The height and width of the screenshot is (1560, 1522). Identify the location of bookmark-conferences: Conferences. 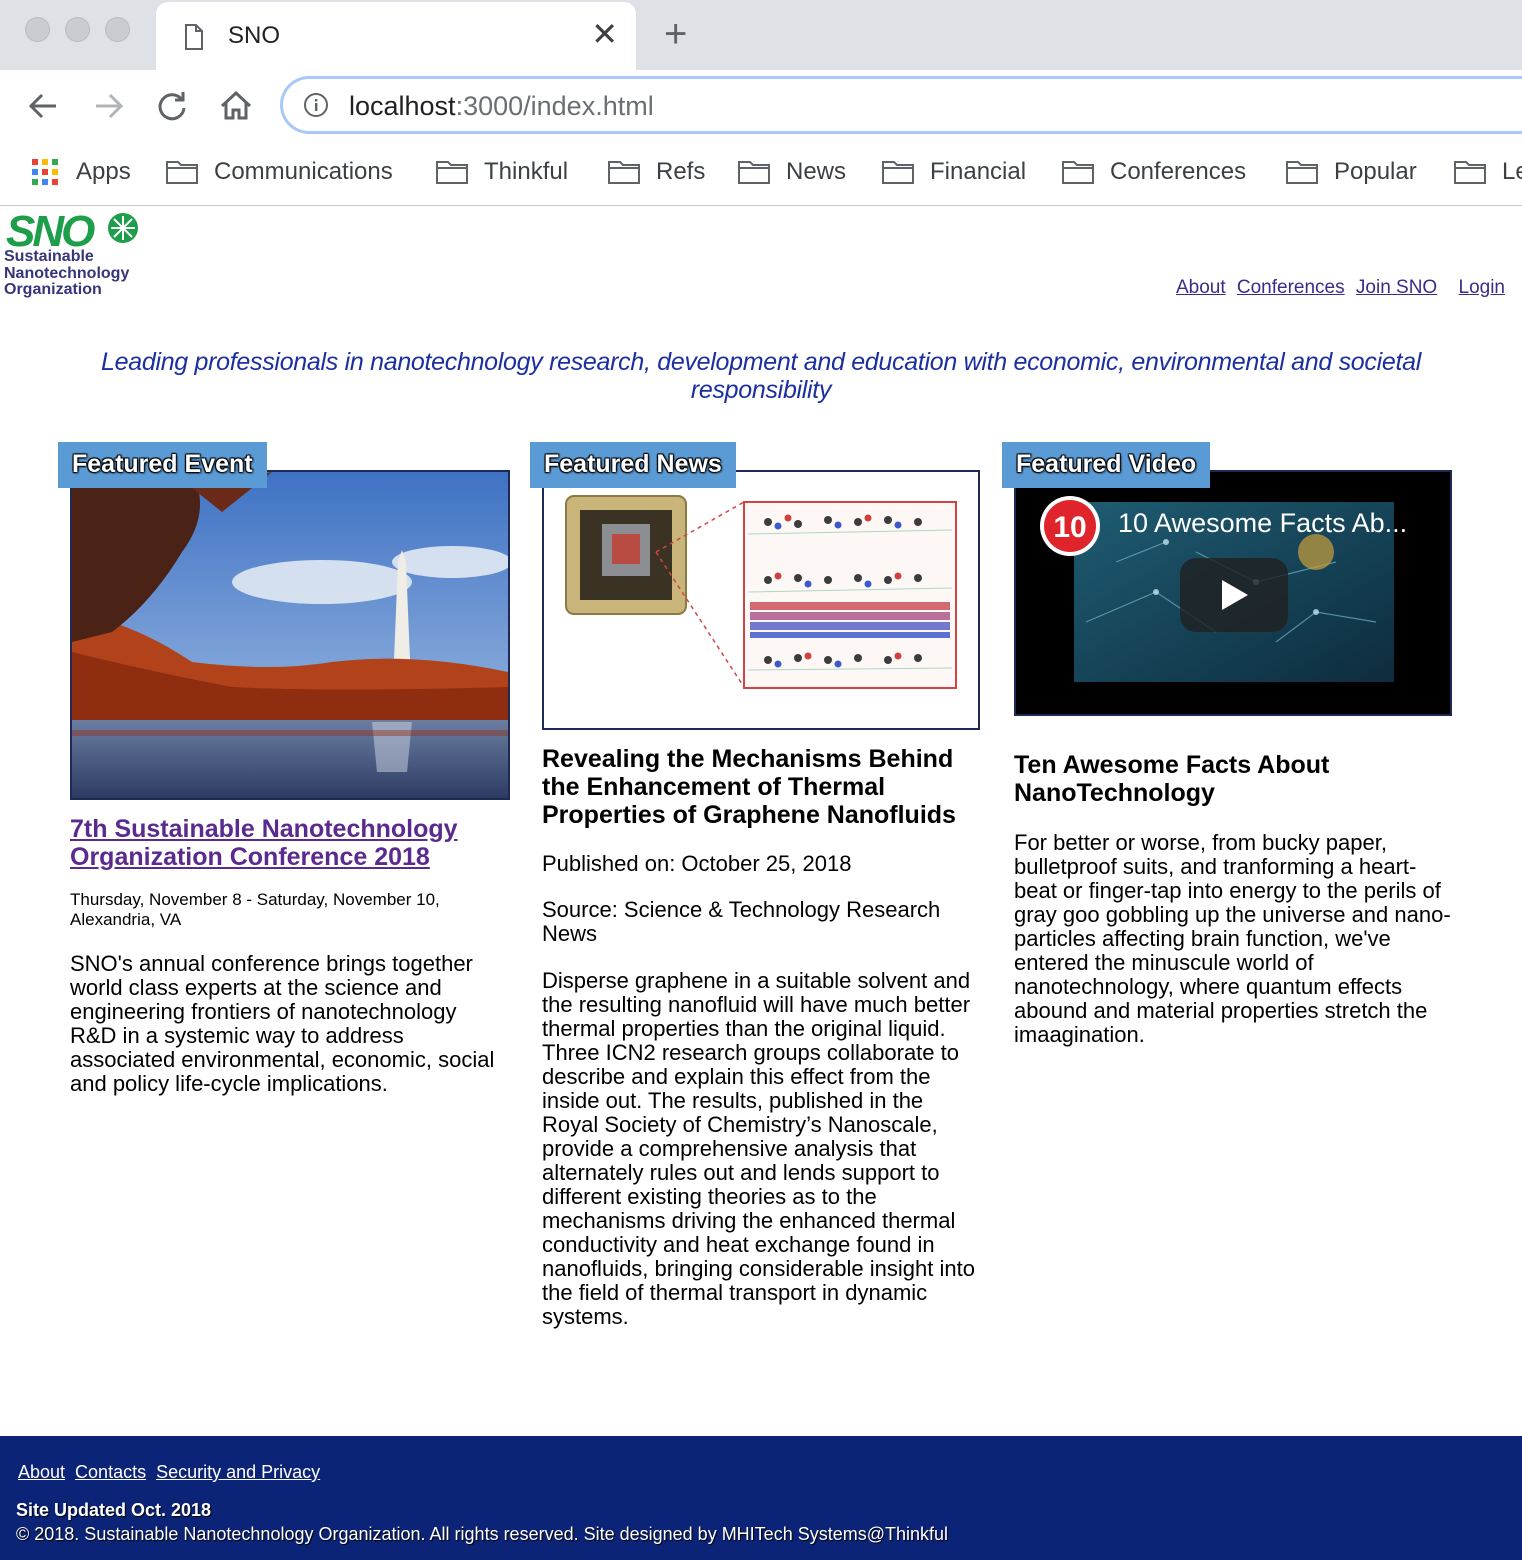
(1154, 172).